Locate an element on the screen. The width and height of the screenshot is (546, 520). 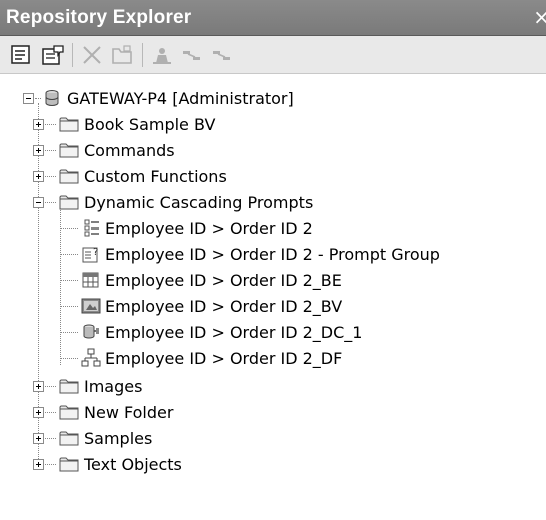
tree-folder-label: Commands is located at coordinates (129, 150).